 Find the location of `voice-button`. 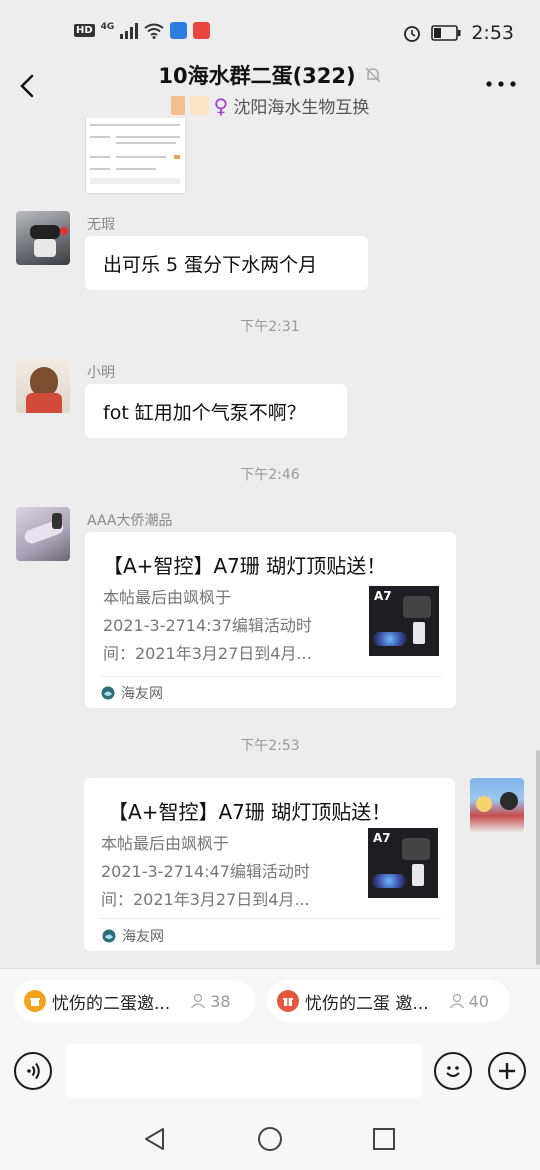

voice-button is located at coordinates (33, 1071).